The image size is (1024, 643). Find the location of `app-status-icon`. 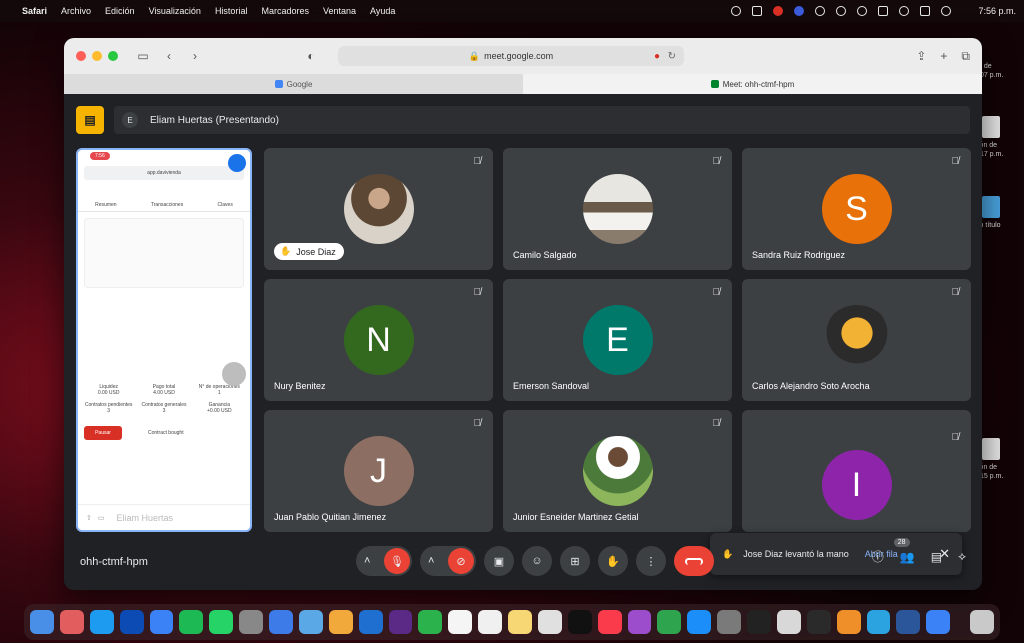

app-status-icon is located at coordinates (799, 11).